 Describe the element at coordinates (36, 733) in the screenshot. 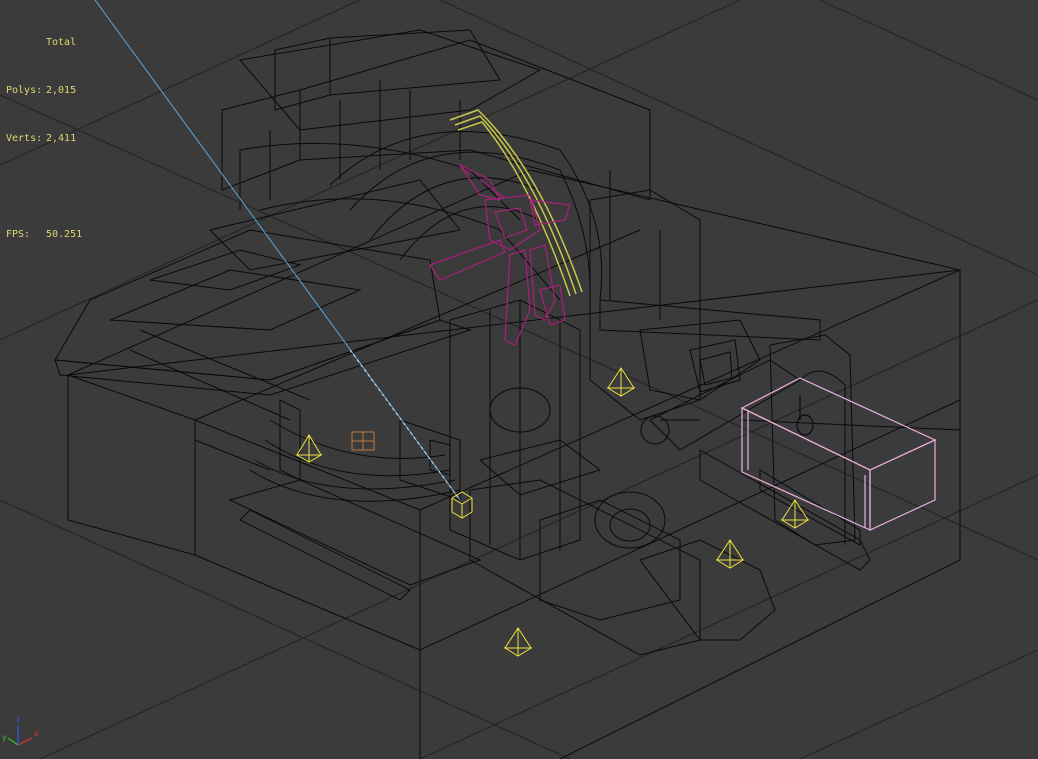

I see `axis-x-label: x` at that location.